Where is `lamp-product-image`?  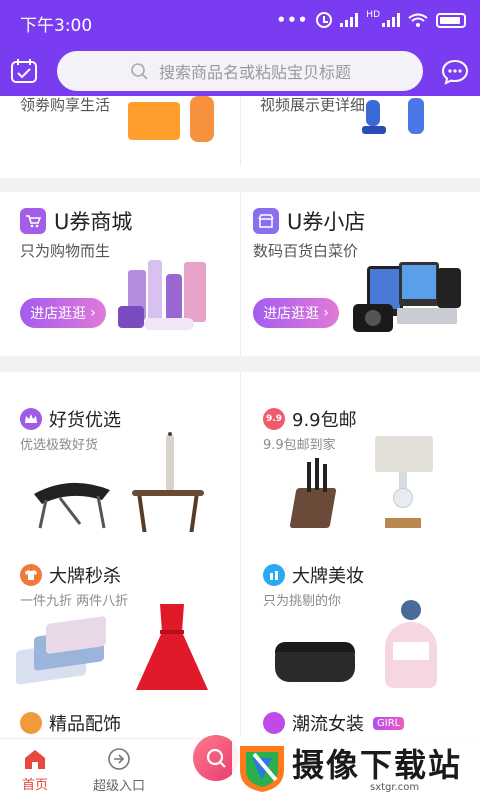
lamp-product-image is located at coordinates (403, 486).